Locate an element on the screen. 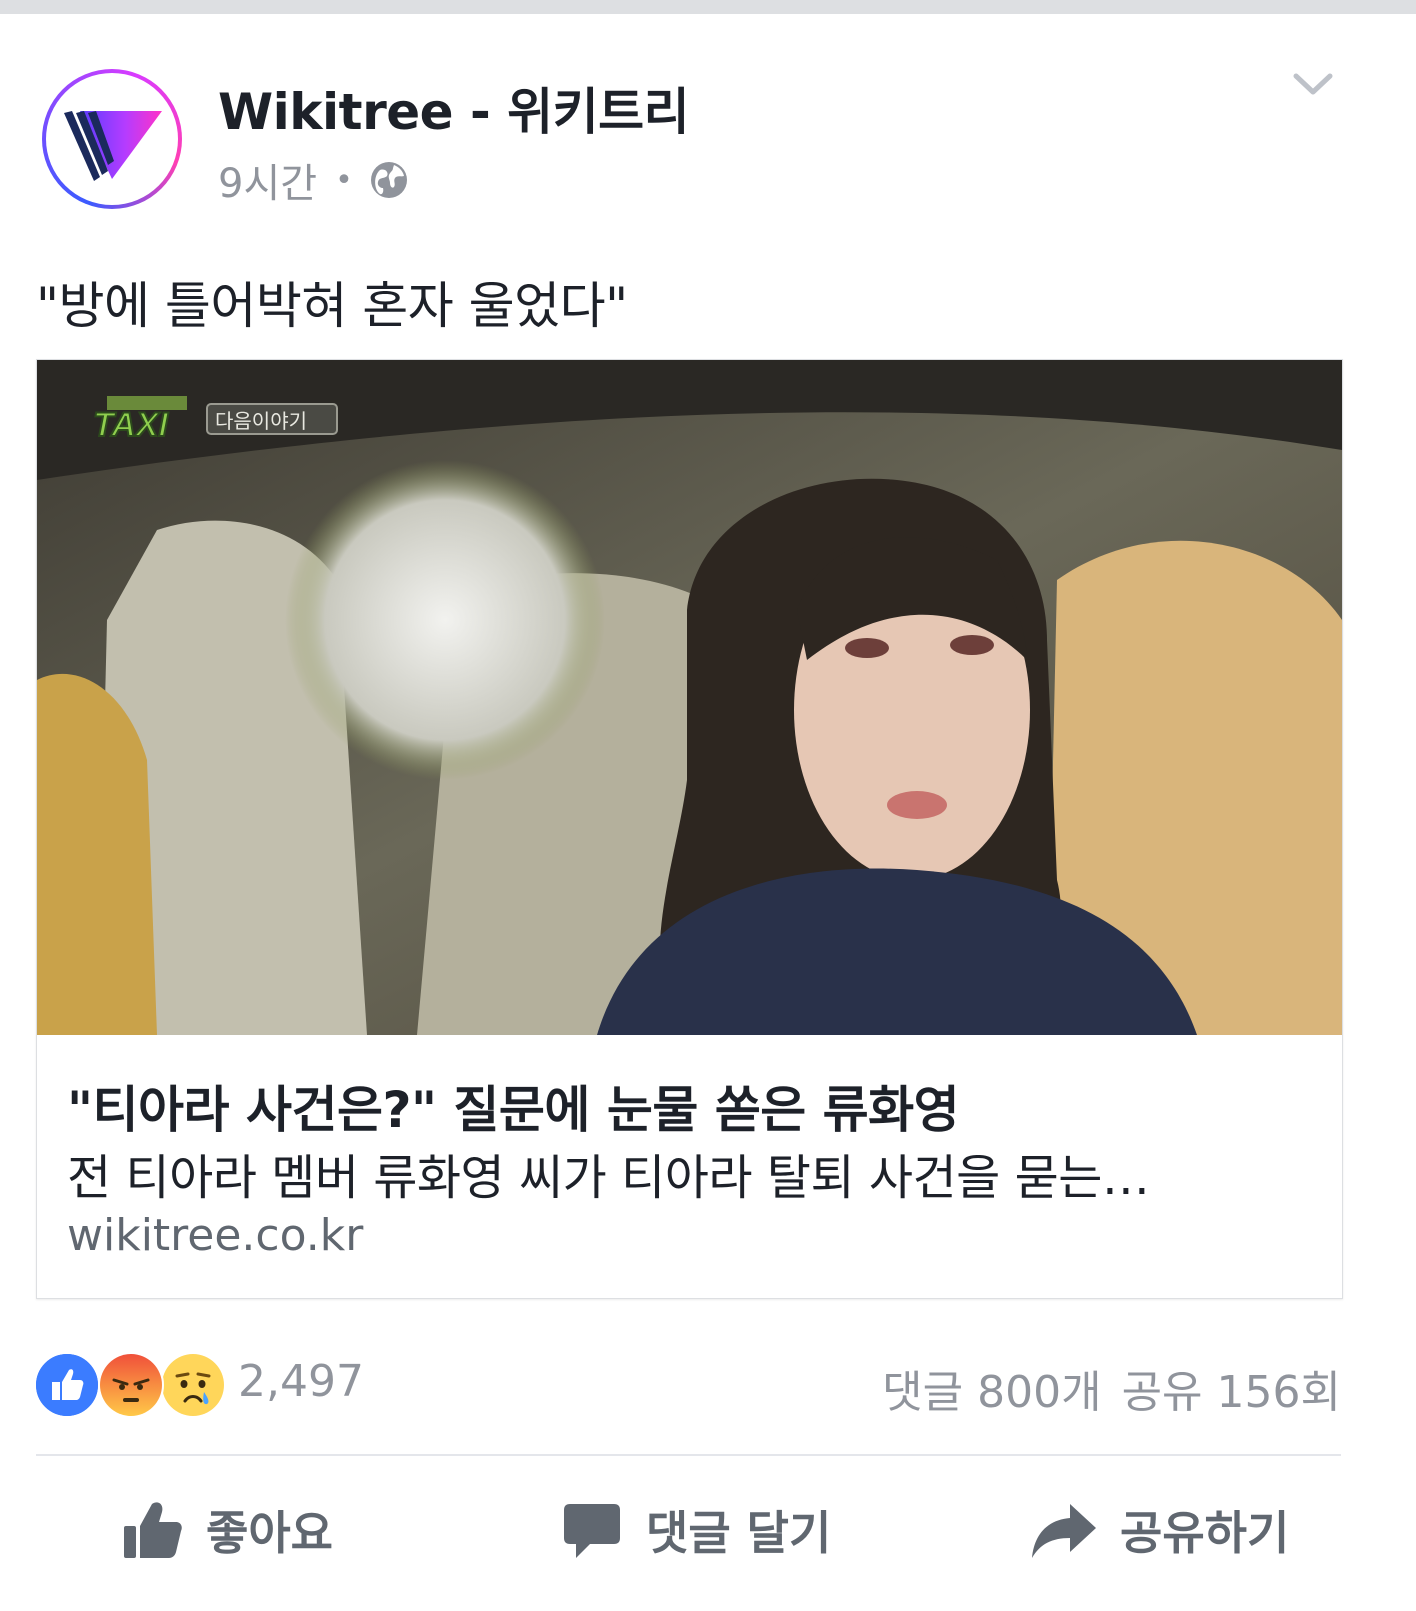  comment-label: 댓글 달기 is located at coordinates (739, 1533).